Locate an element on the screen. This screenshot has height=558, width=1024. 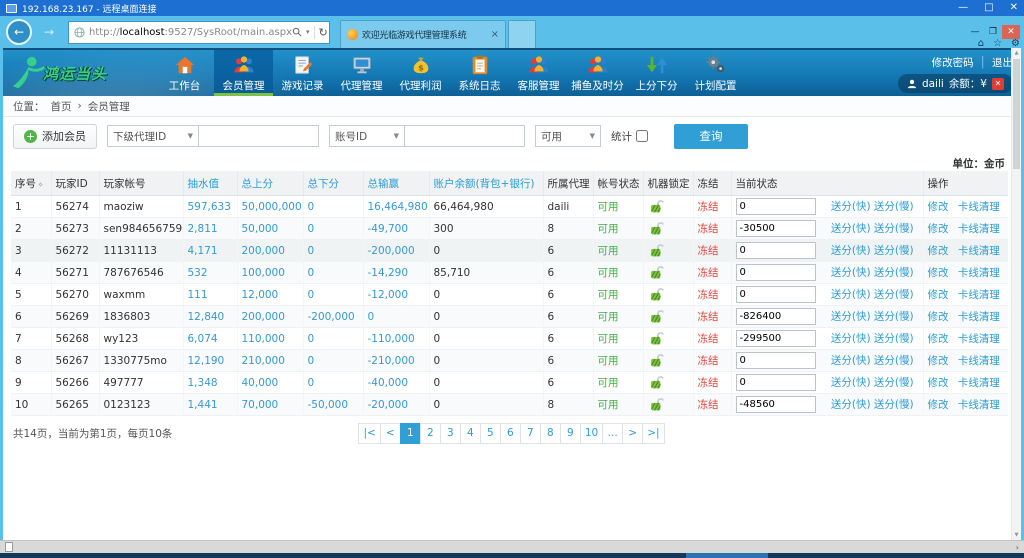
browser-tab: 欢迎光临游戏代理管理系统 × is located at coordinates (423, 34).